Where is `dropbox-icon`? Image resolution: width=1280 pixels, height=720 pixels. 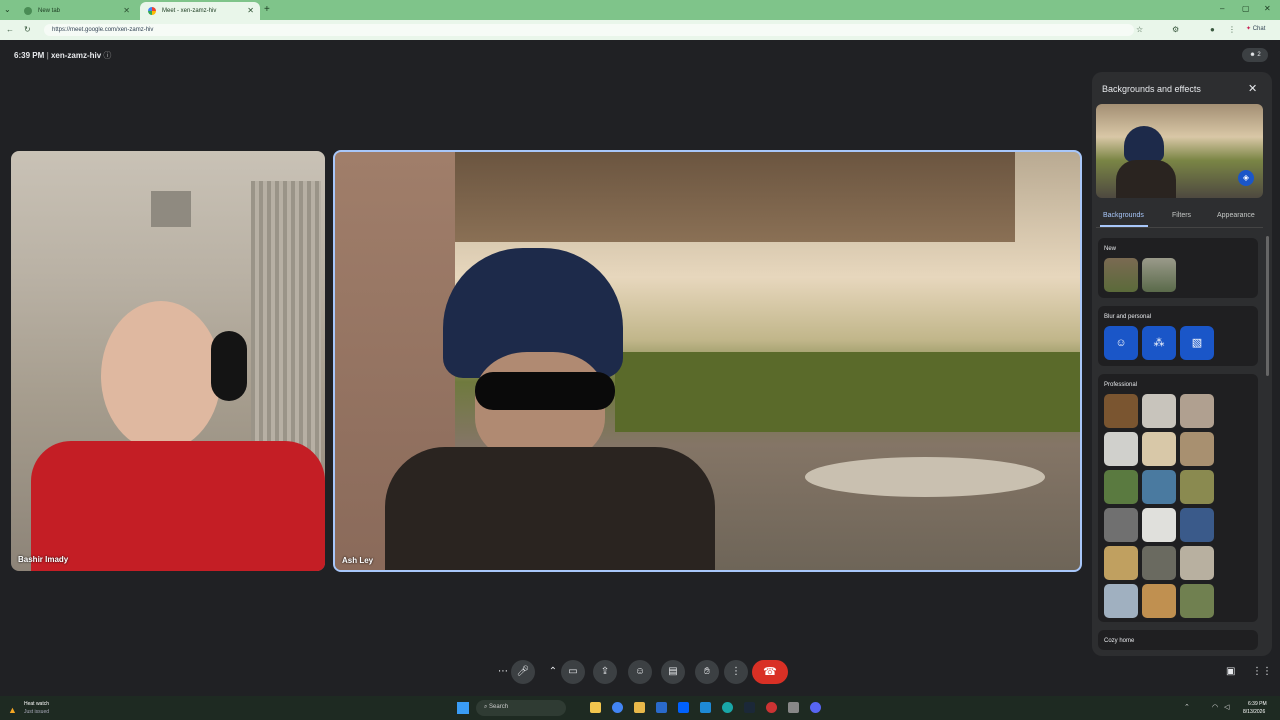
dropbox-icon is located at coordinates (683, 707).